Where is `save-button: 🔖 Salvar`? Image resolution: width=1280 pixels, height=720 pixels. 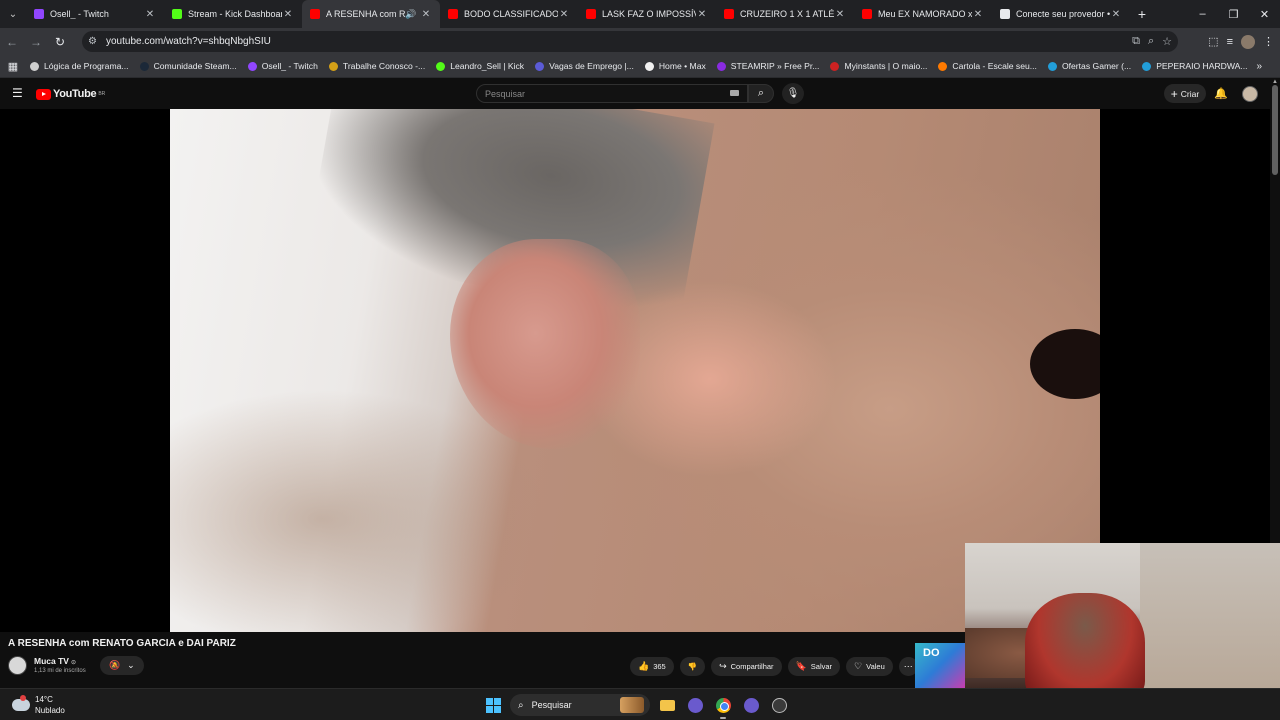 save-button: 🔖 Salvar is located at coordinates (814, 666).